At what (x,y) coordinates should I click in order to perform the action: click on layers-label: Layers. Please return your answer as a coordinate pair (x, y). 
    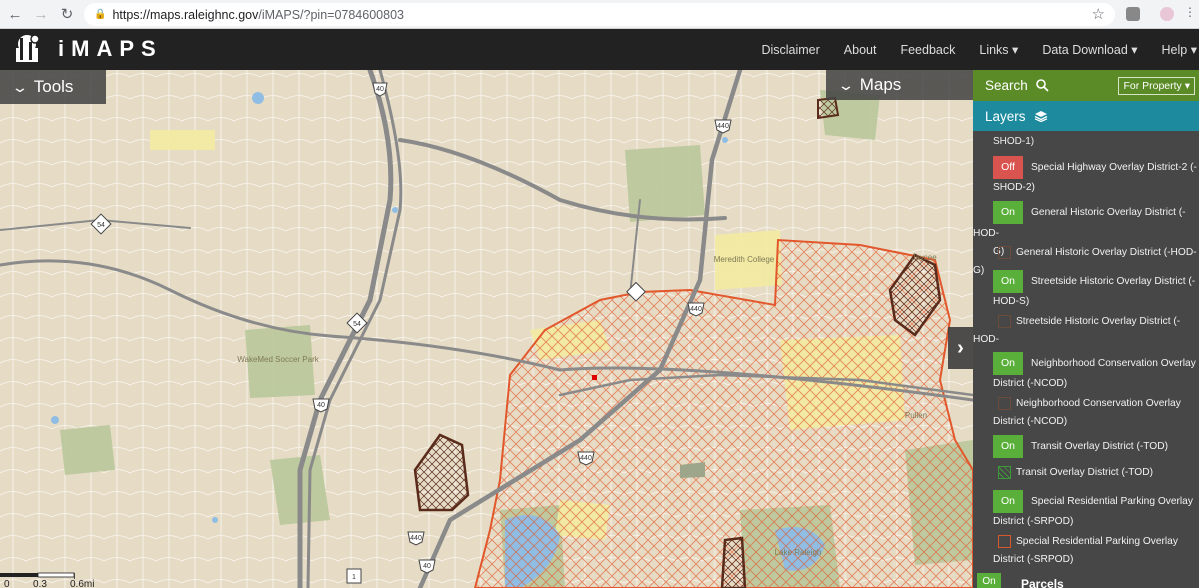
    Looking at the image, I should click on (1005, 116).